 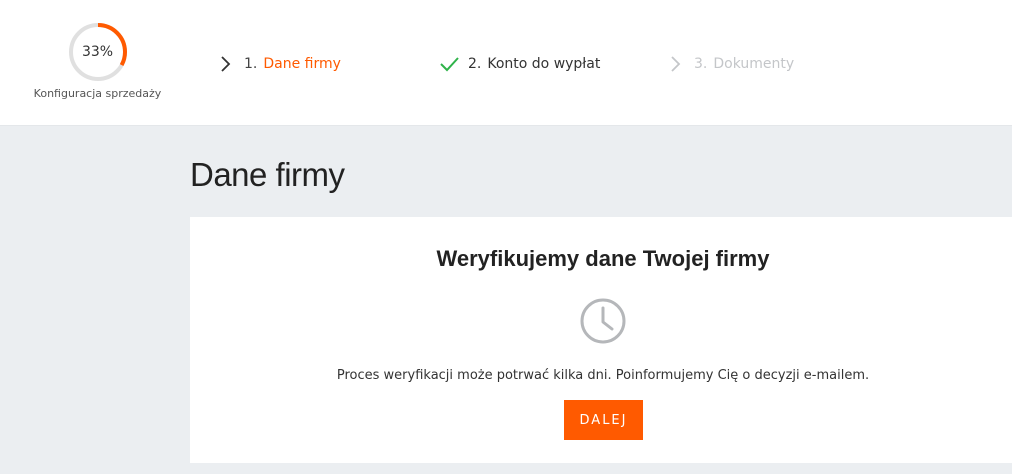 I want to click on progress-value: 33%, so click(x=97, y=52).